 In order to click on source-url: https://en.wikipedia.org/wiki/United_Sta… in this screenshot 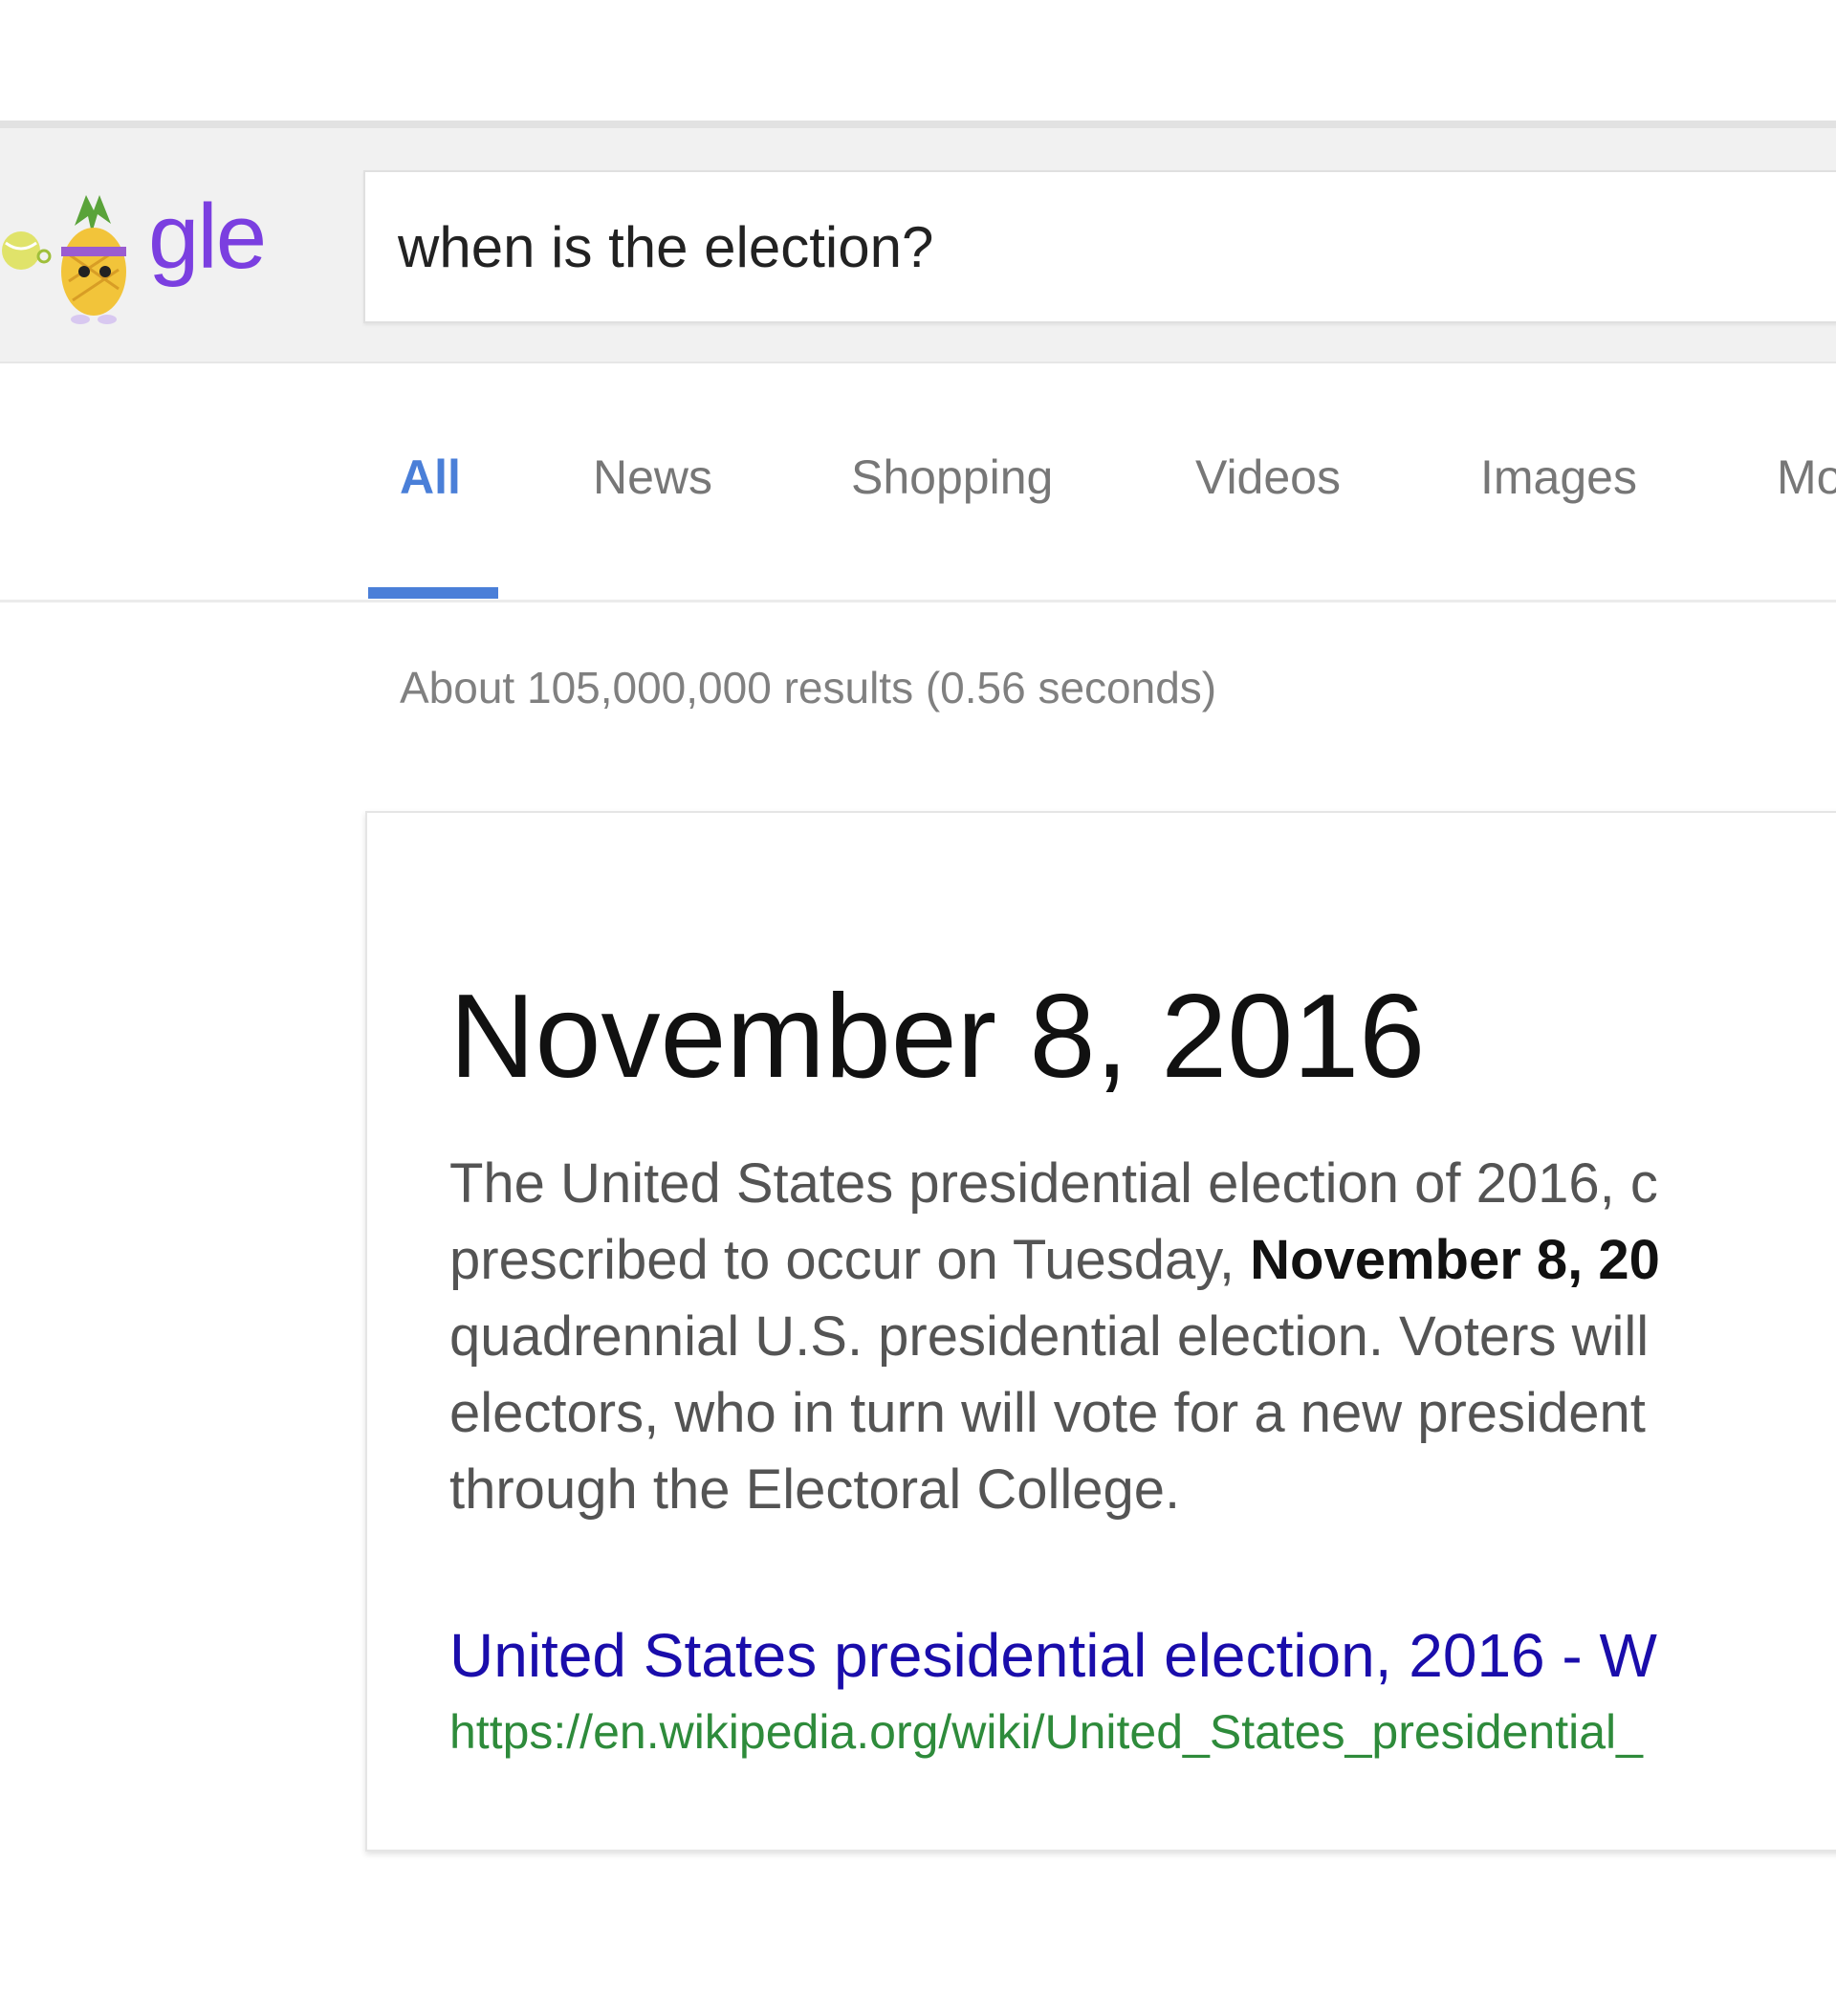, I will do `click(1046, 1732)`.